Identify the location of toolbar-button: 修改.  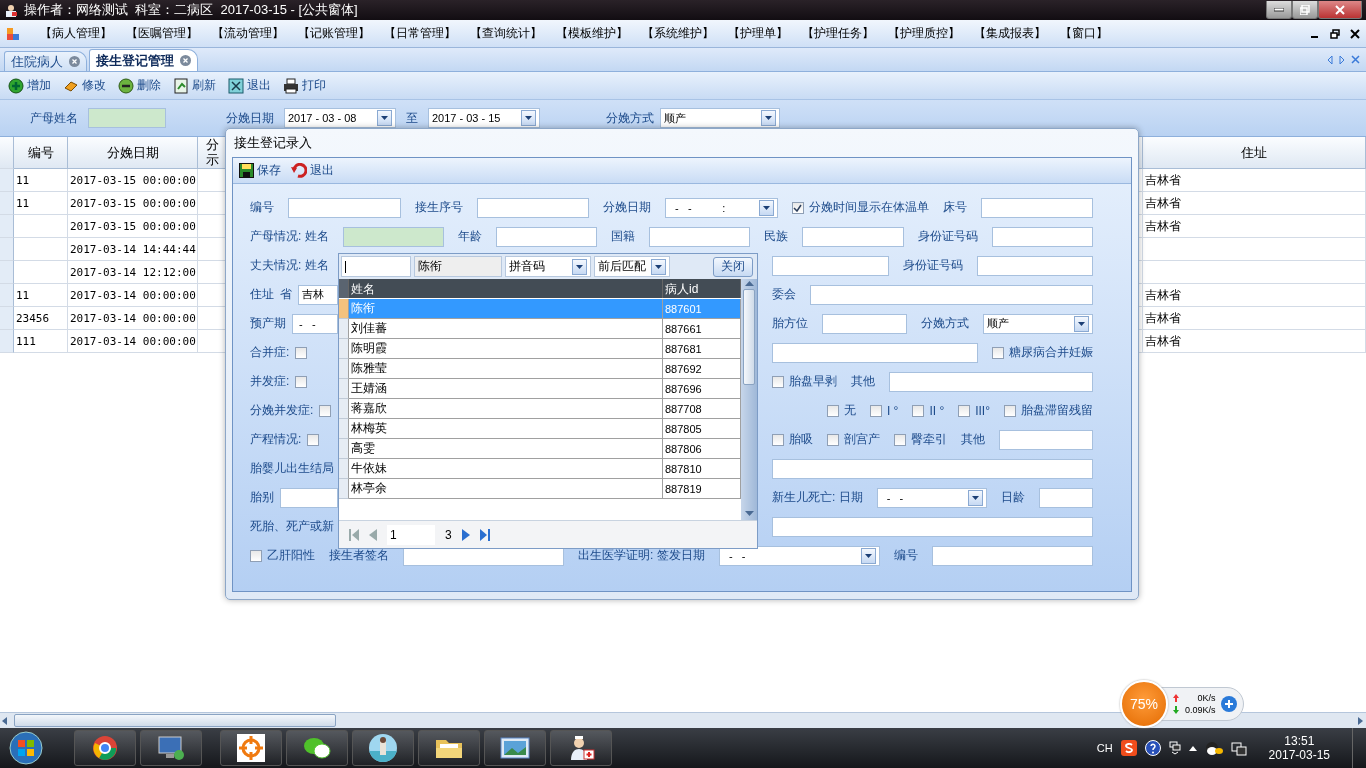
(84, 85).